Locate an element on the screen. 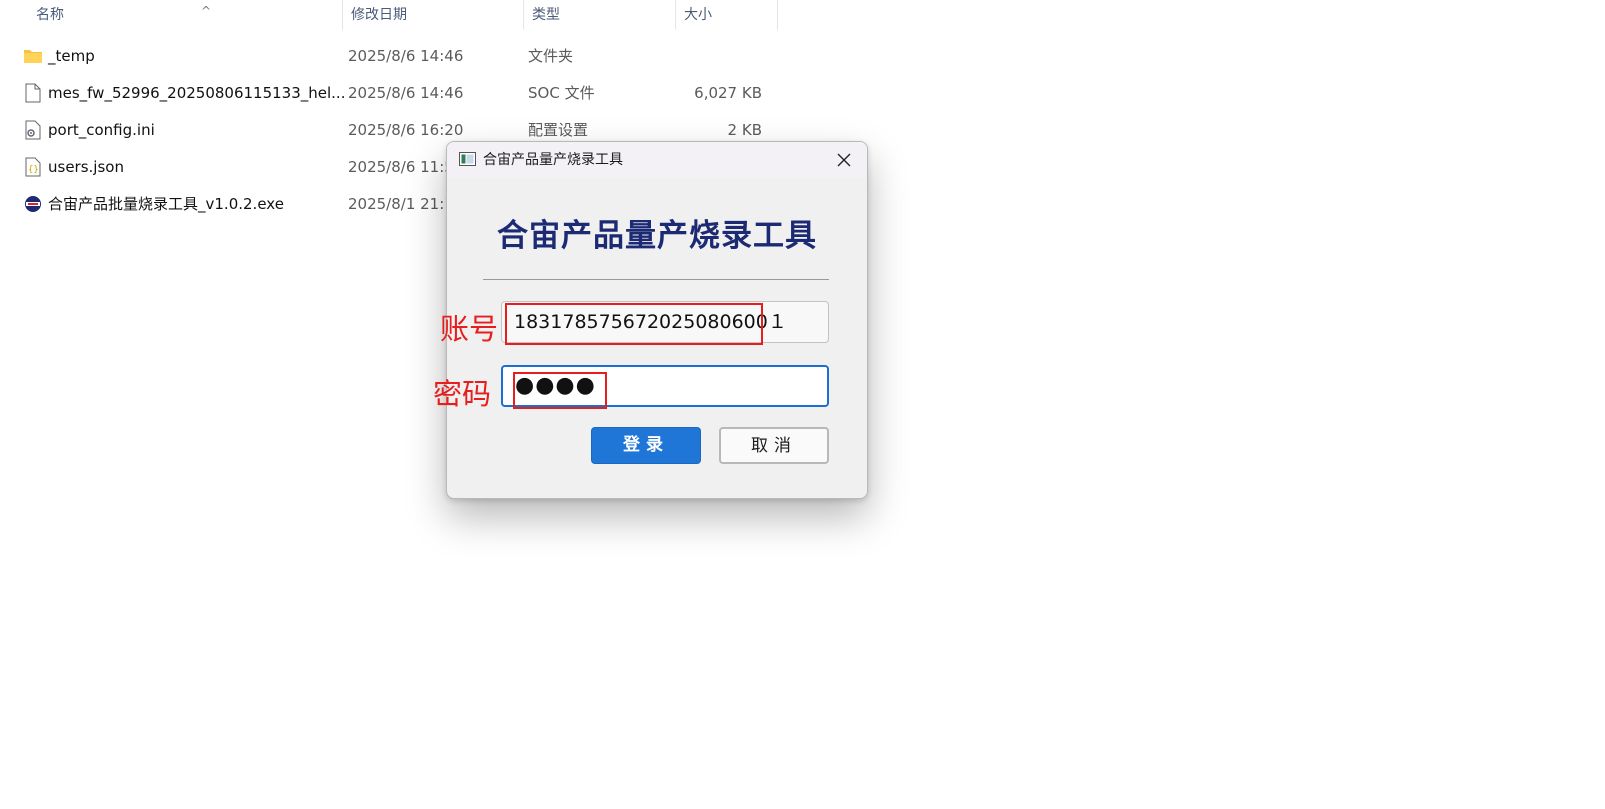  json-file-icon: {} is located at coordinates (33, 167).